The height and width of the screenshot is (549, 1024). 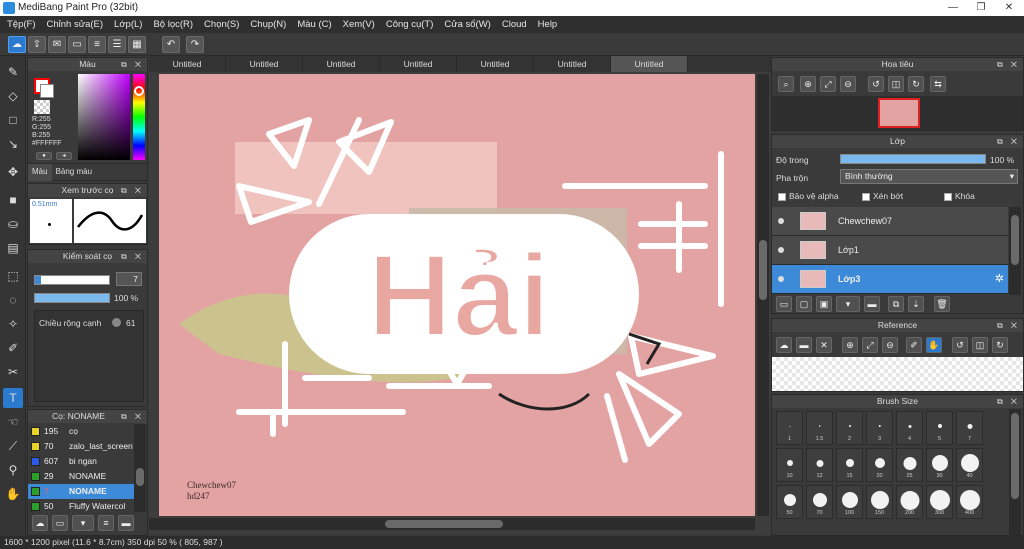 I want to click on brush-opacity-slider, so click(x=72, y=298).